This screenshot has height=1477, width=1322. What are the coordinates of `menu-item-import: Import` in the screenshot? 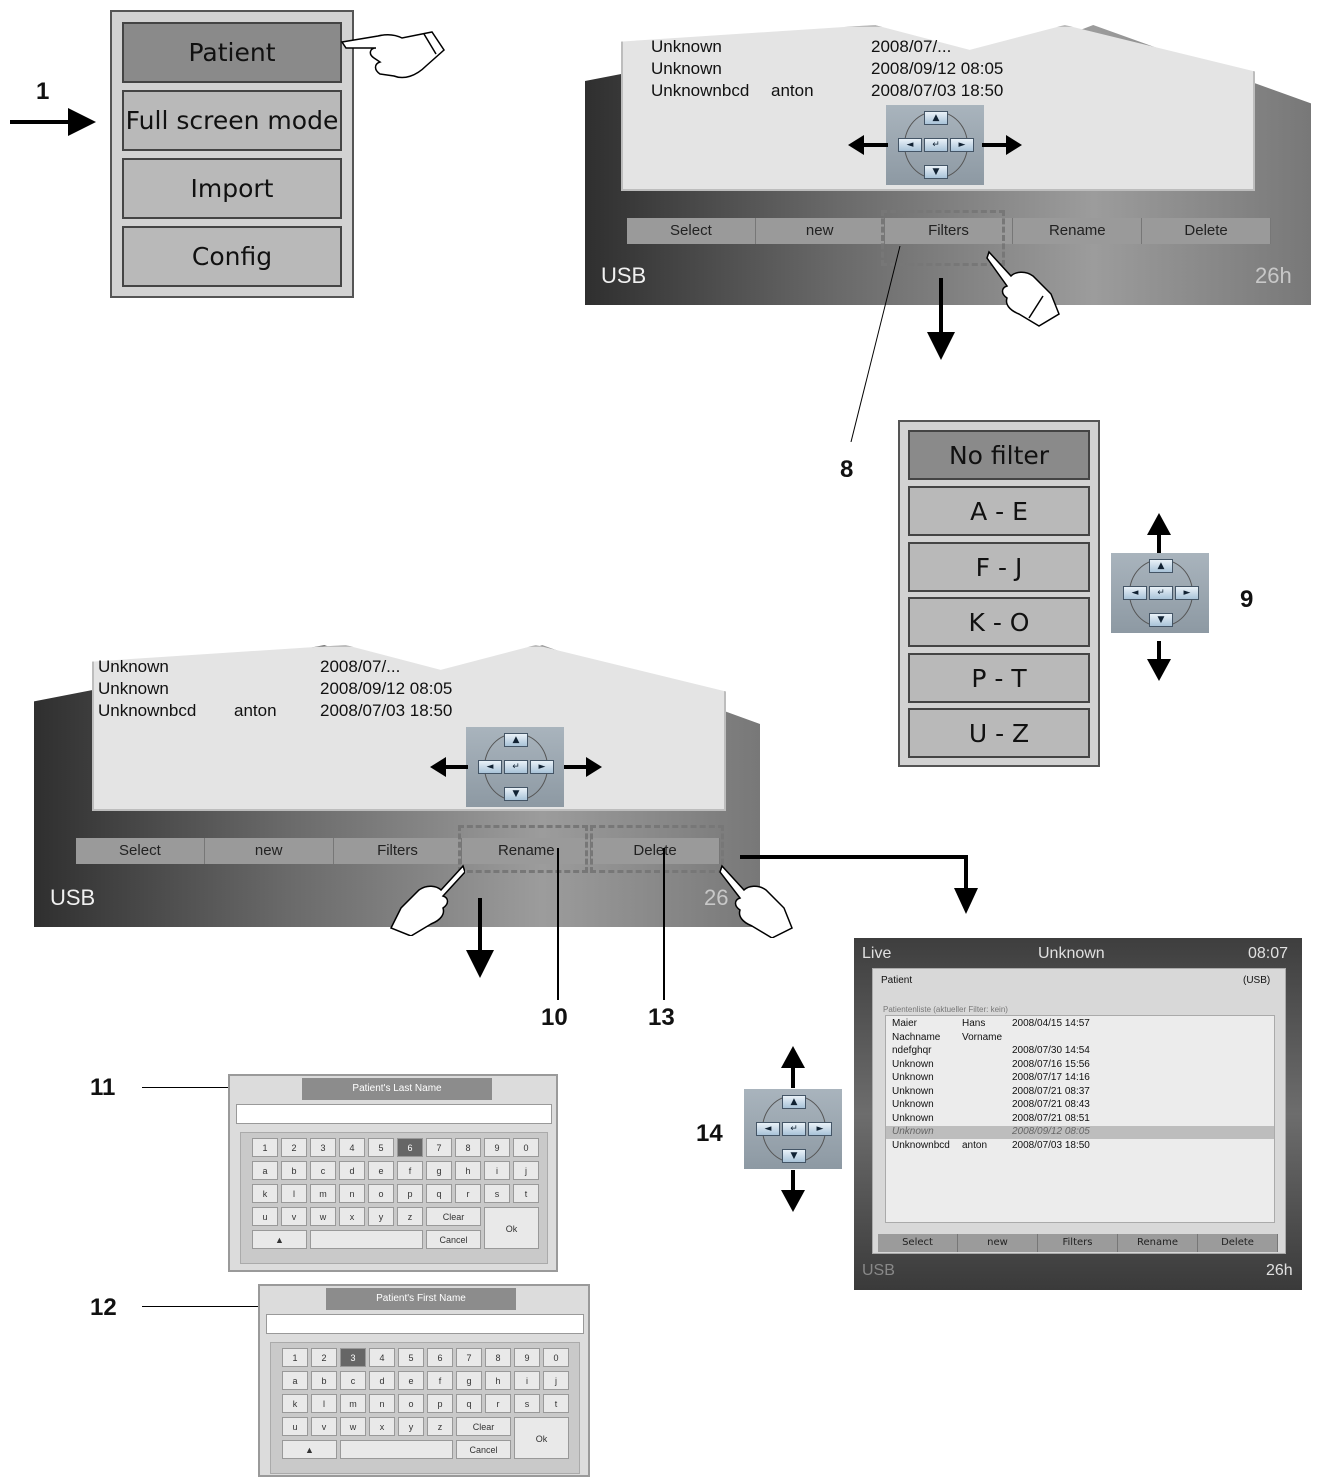 It's located at (232, 188).